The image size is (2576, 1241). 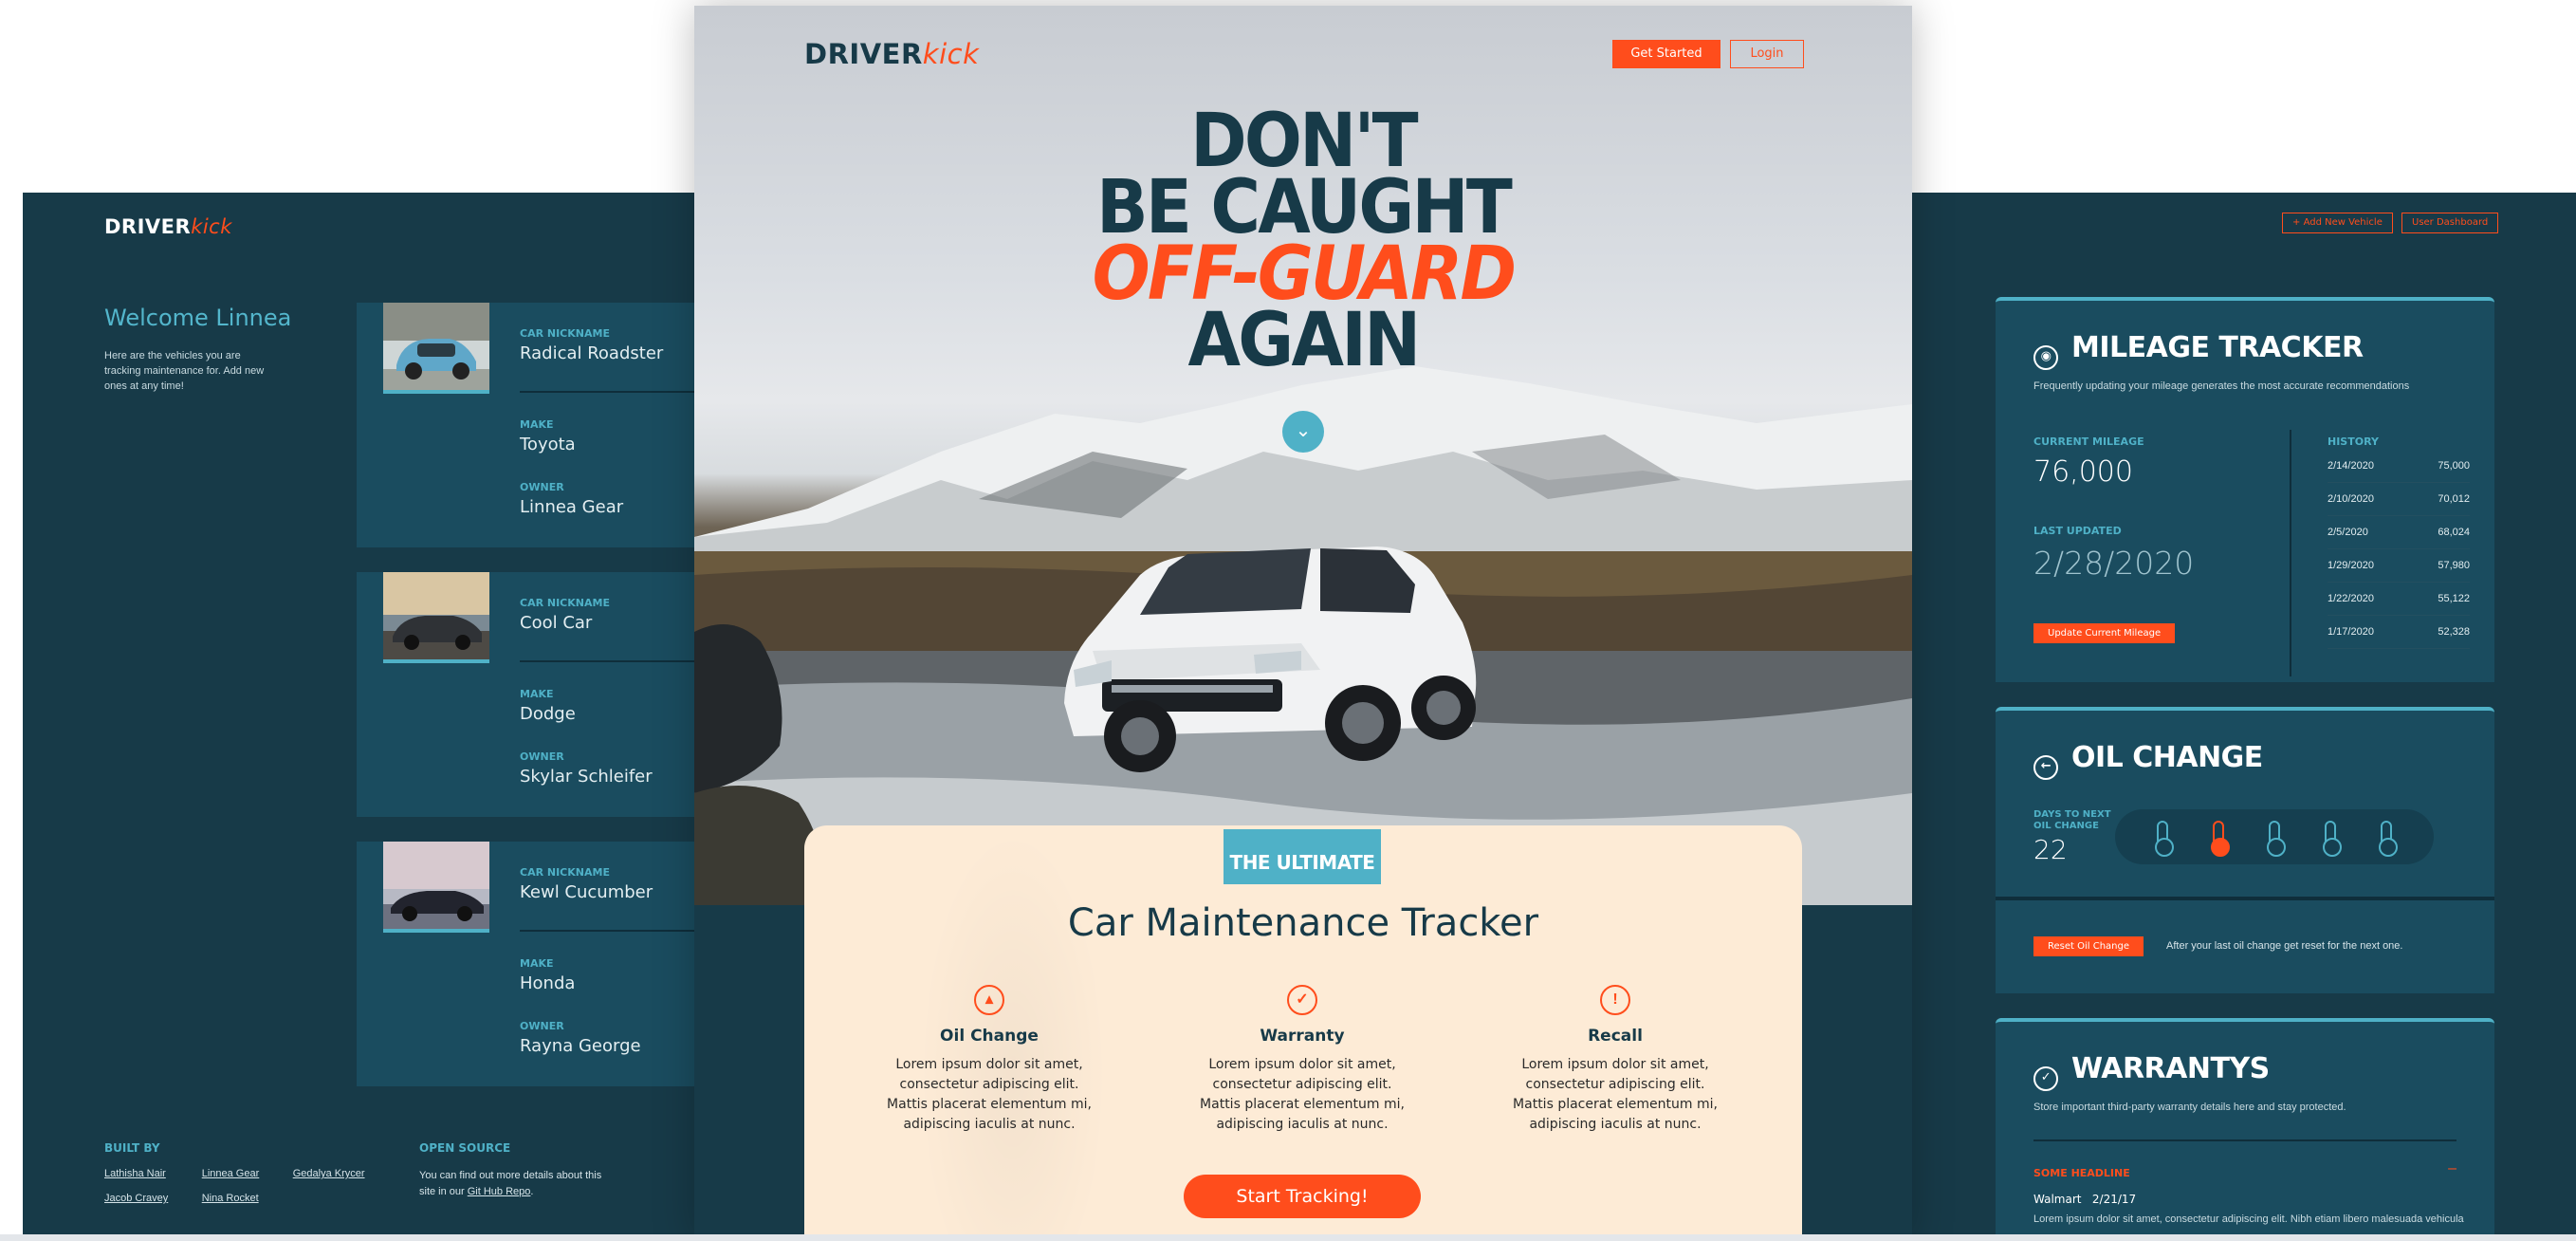 I want to click on history-date: 2/10/2020, so click(x=2351, y=499).